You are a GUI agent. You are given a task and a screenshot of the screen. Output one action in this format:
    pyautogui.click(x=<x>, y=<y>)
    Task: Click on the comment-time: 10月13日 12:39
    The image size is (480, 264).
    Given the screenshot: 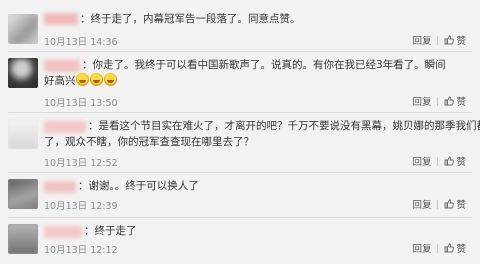 What is the action you would take?
    pyautogui.click(x=81, y=206)
    